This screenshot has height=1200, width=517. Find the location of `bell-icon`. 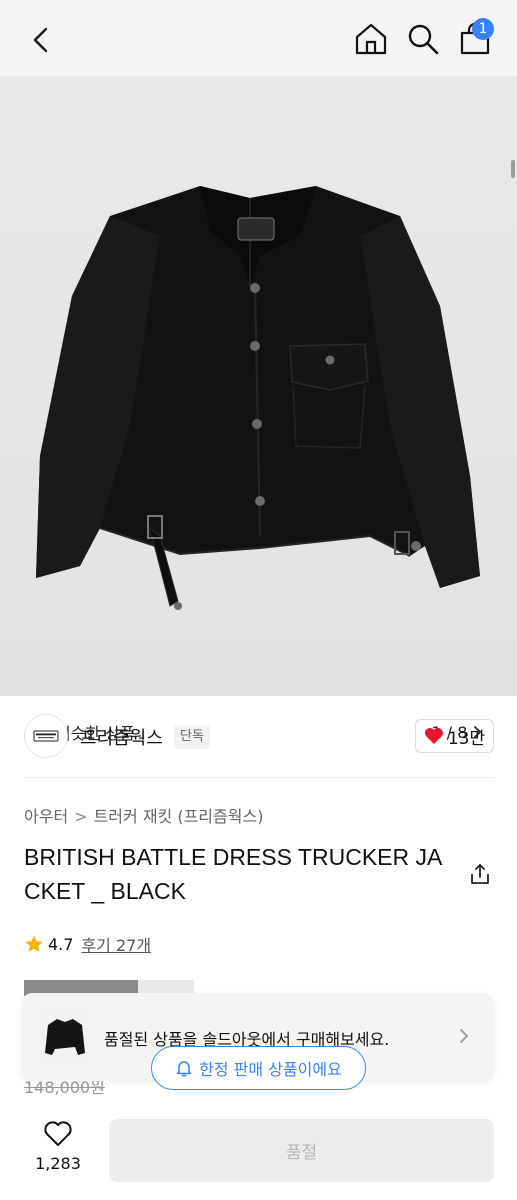

bell-icon is located at coordinates (184, 1069).